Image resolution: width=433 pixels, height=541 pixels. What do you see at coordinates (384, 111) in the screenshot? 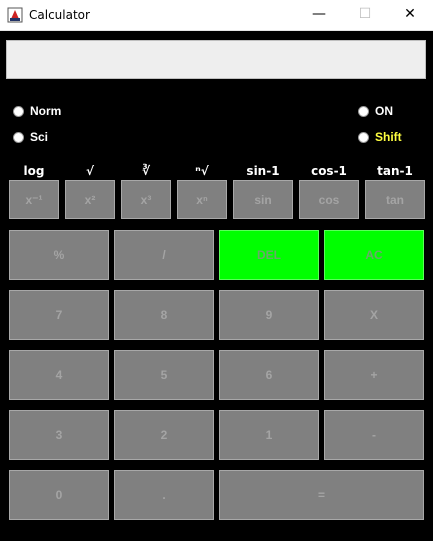
I see `on-label: ON` at bounding box center [384, 111].